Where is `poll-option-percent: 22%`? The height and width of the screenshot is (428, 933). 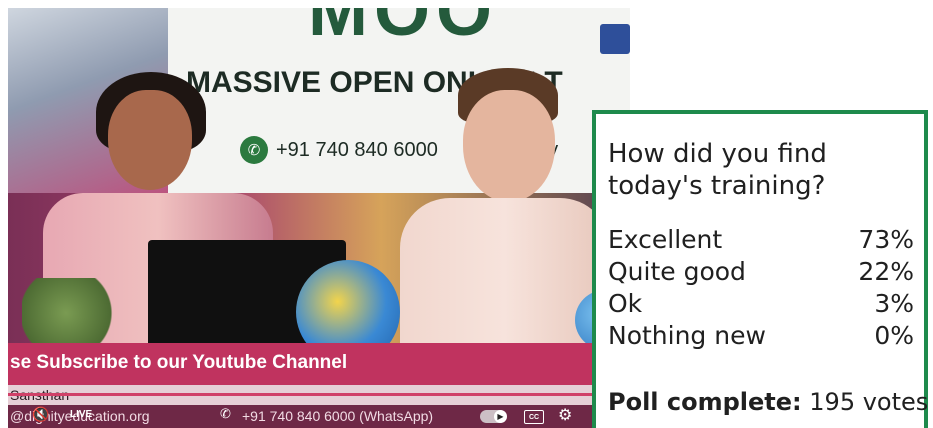 poll-option-percent: 22% is located at coordinates (886, 271).